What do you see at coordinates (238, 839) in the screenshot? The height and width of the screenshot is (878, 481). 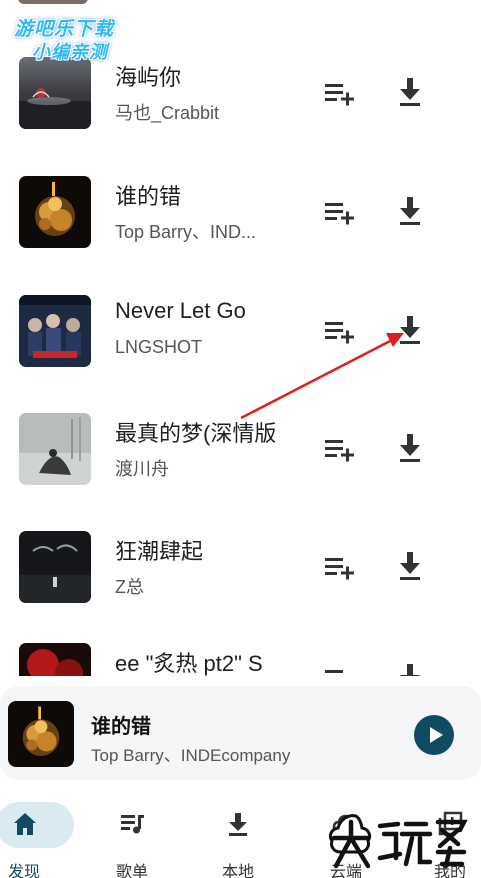 I see `nav-tab-local: 本地` at bounding box center [238, 839].